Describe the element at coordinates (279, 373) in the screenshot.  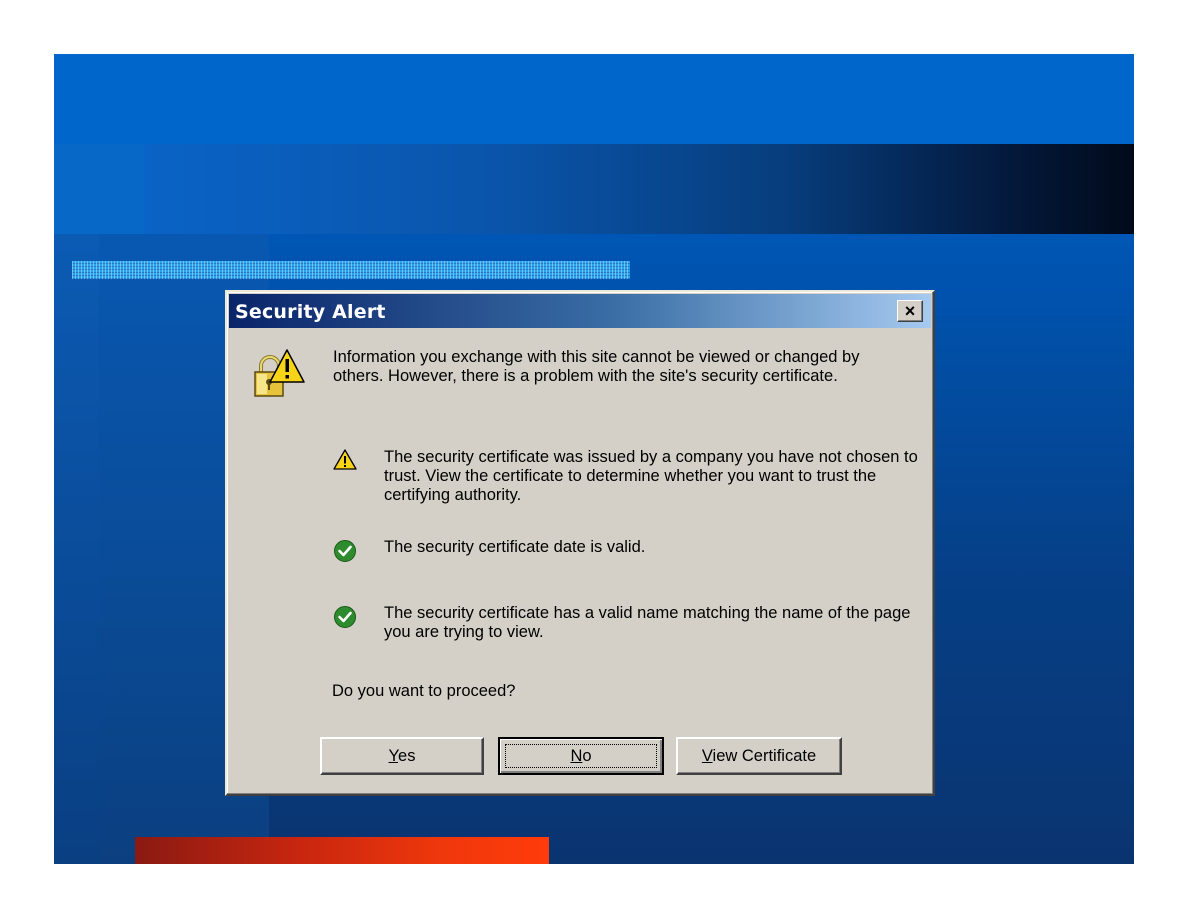
I see `lock-warning-icon` at that location.